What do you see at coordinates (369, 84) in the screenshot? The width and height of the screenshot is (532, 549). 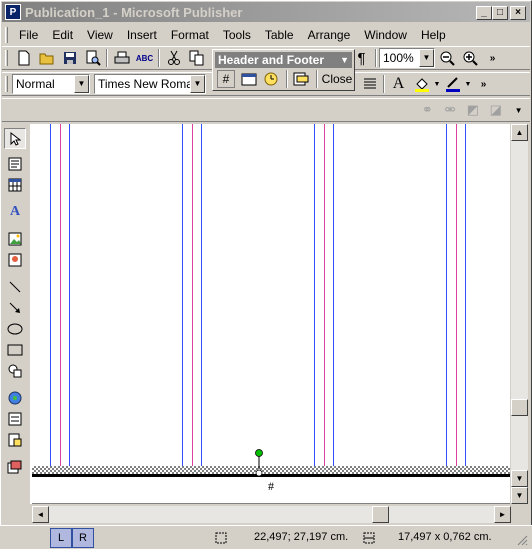 I see `justify-icon` at bounding box center [369, 84].